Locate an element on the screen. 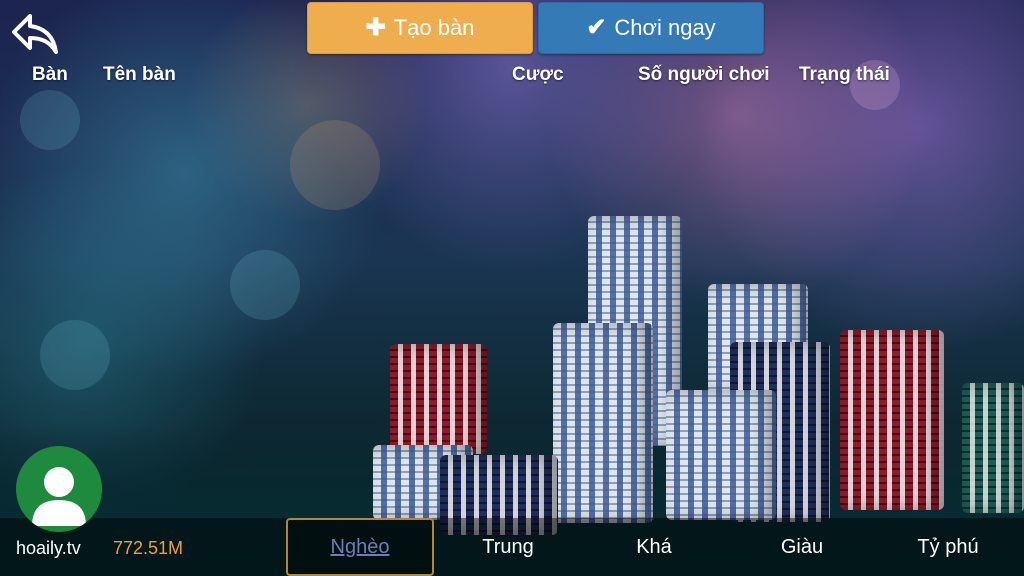 Image resolution: width=1024 pixels, height=576 pixels. create-table-button: ✚ Tạo bàn is located at coordinates (420, 28).